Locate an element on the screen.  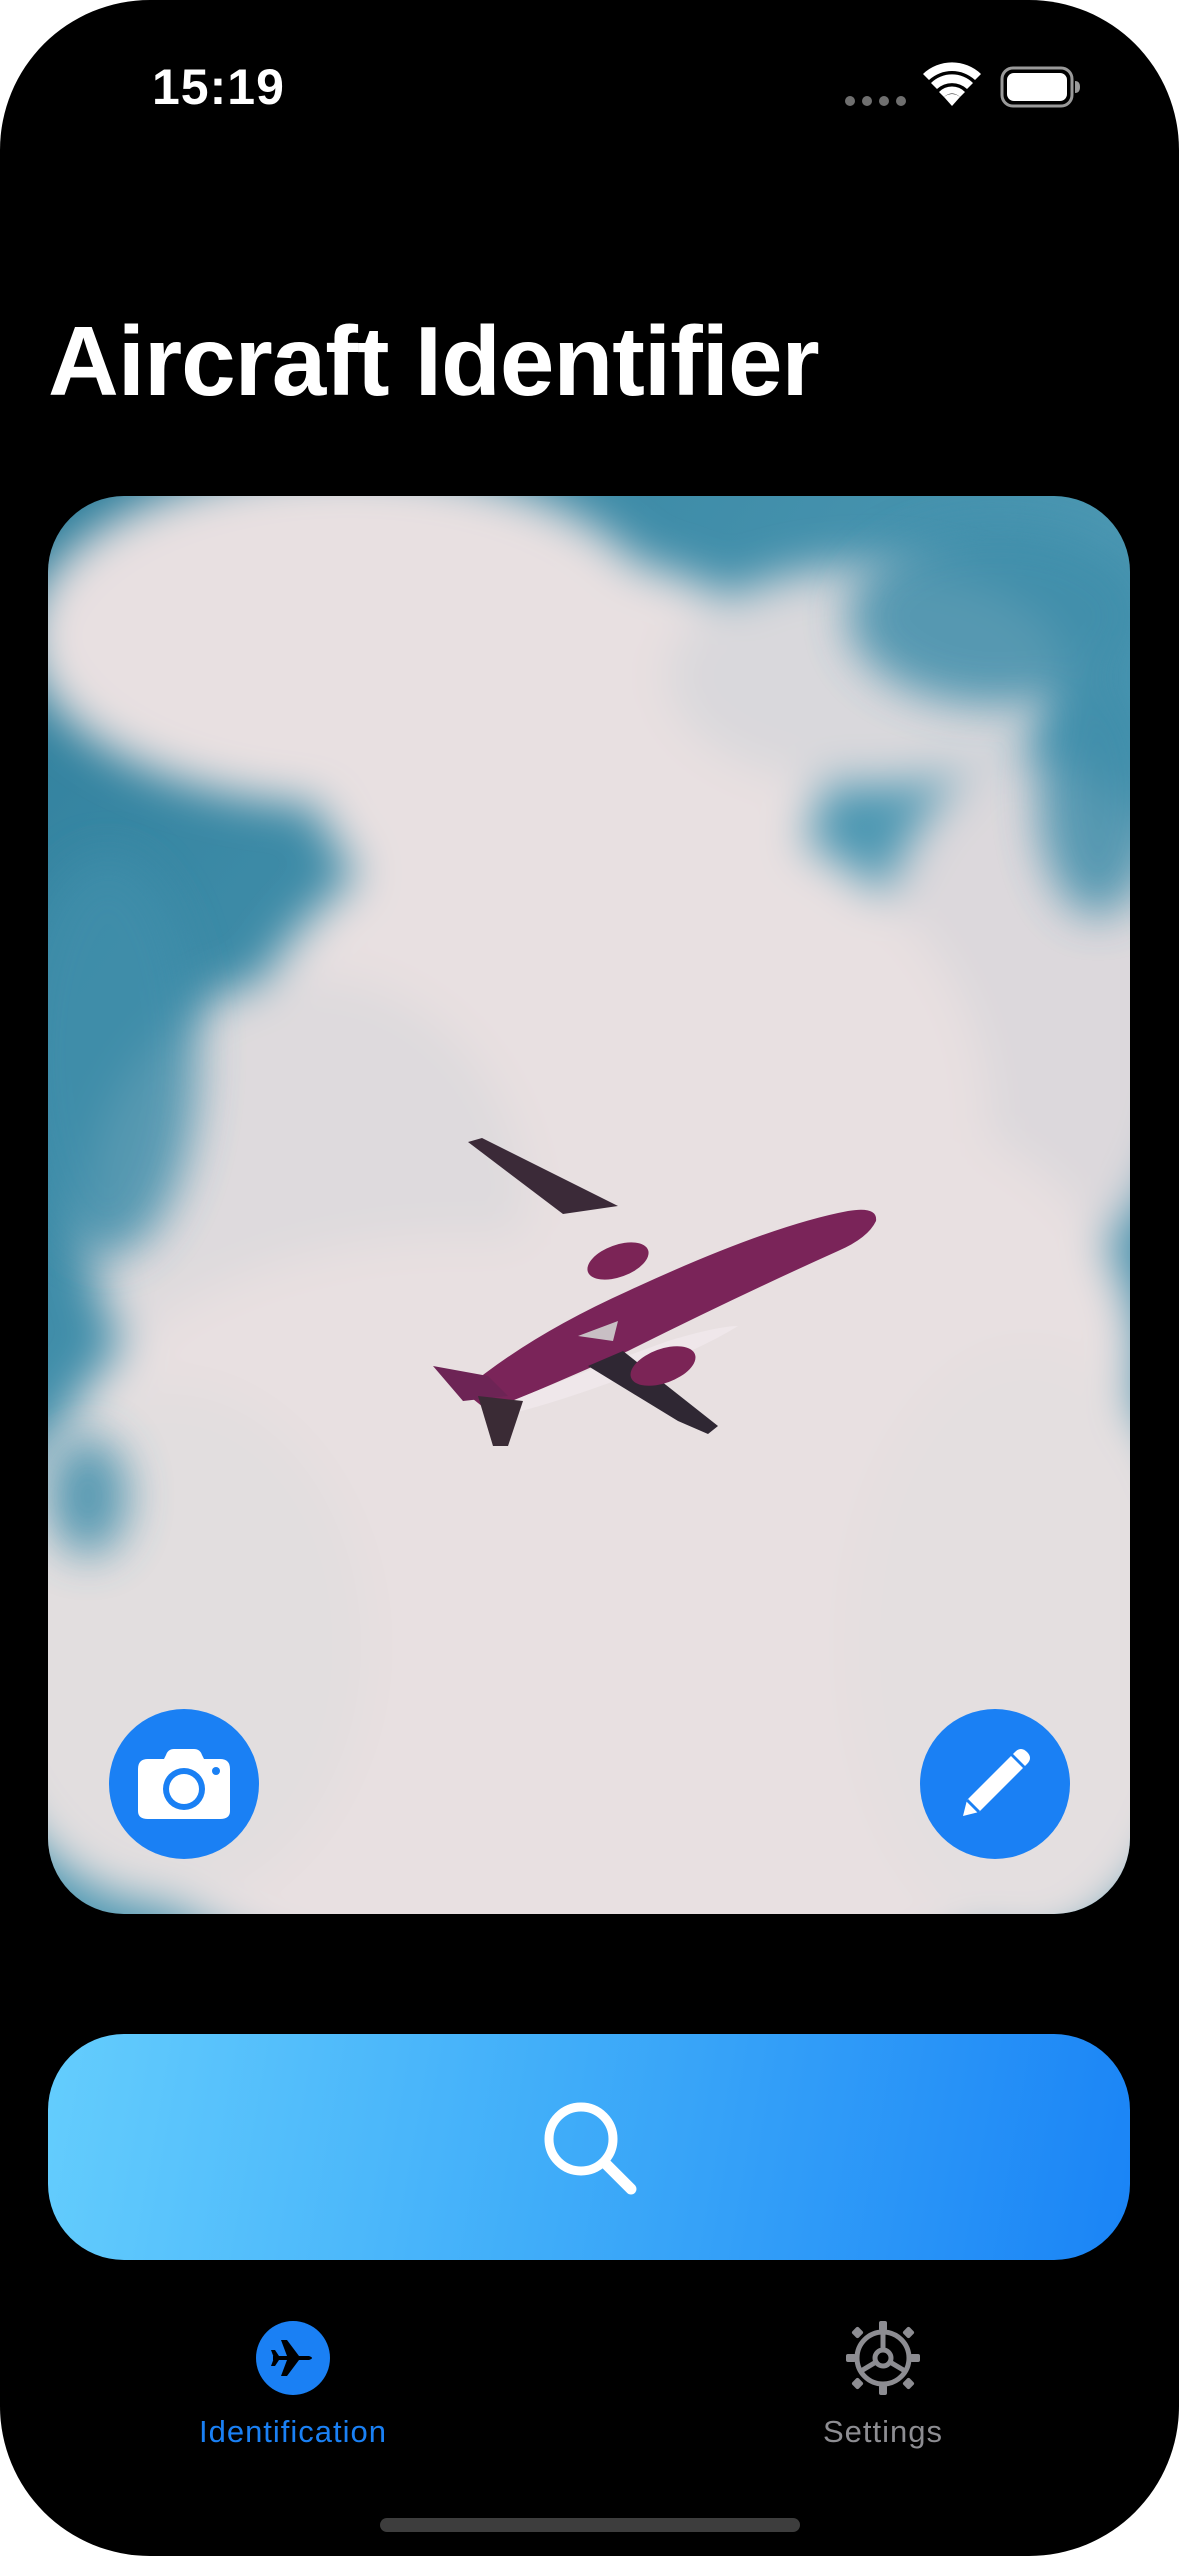
tab-identification: Identification is located at coordinates (293, 2384).